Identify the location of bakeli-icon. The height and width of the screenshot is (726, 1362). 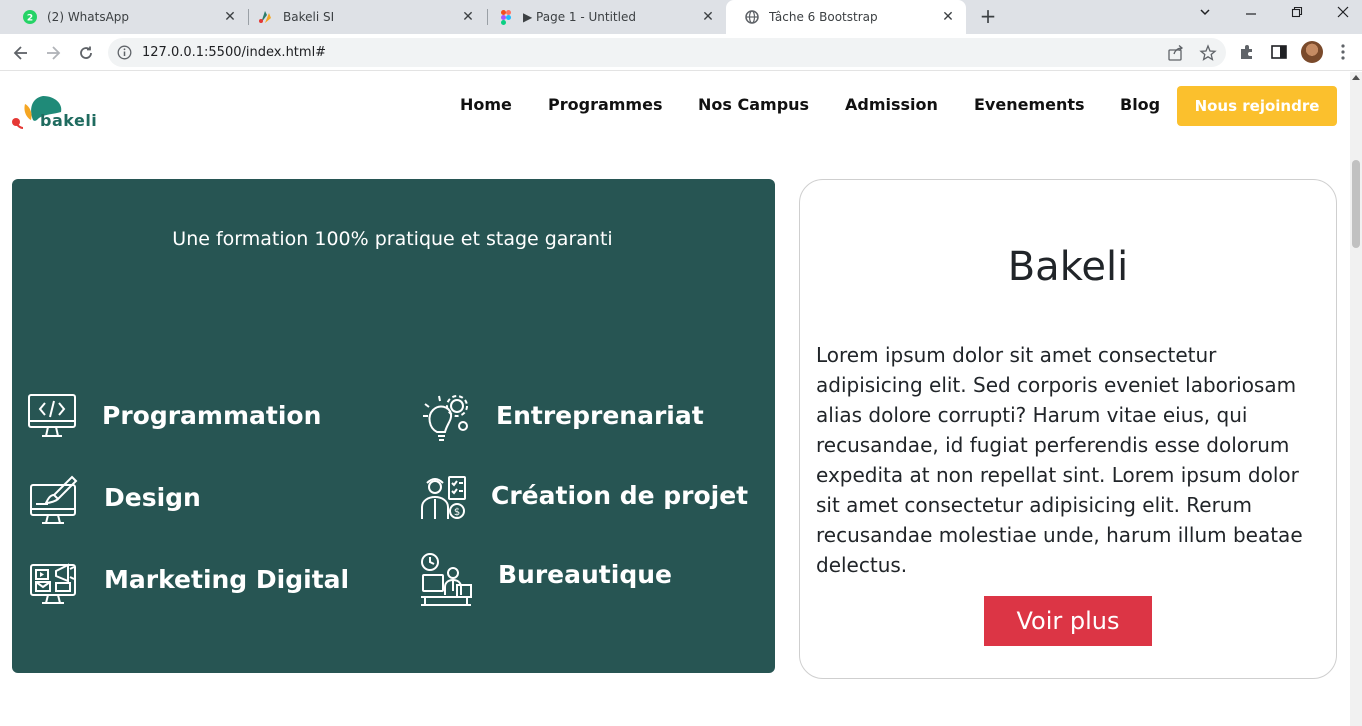
(266, 17).